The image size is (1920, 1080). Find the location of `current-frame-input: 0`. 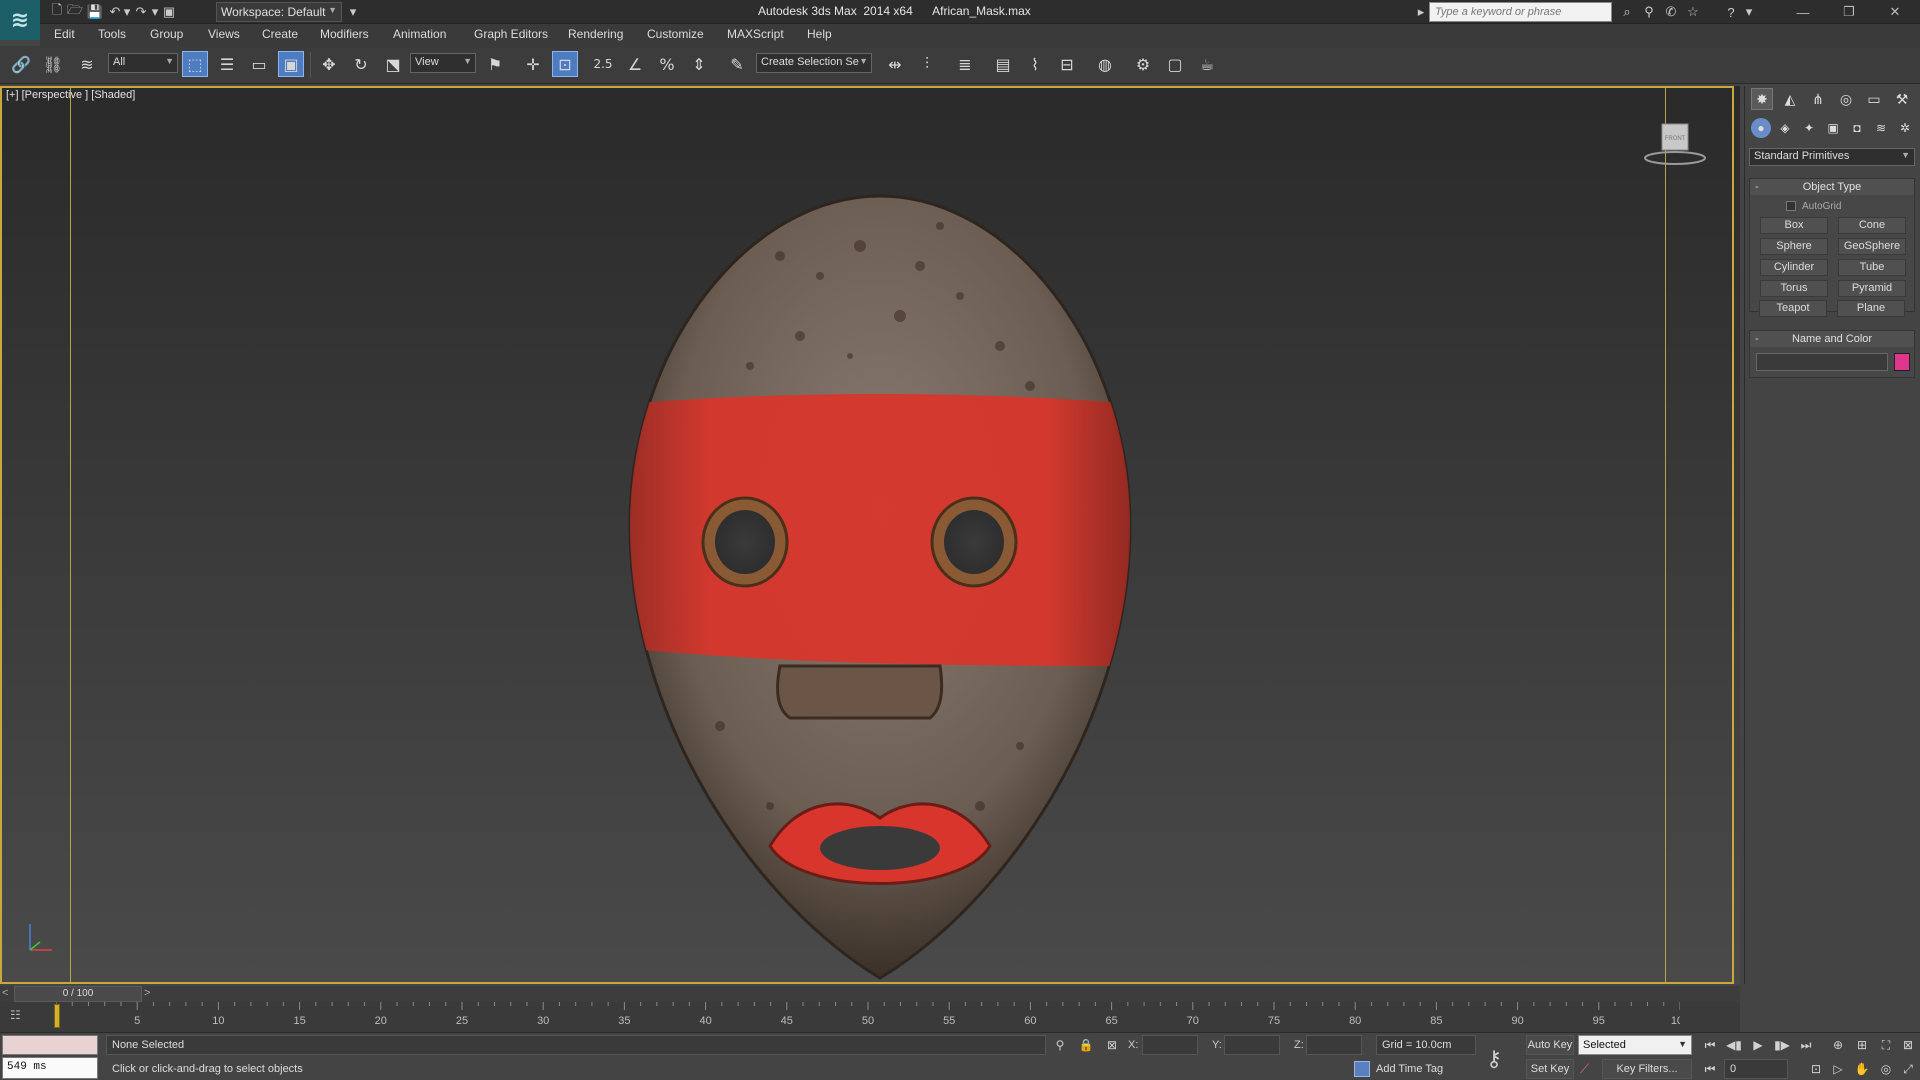

current-frame-input: 0 is located at coordinates (1756, 1069).